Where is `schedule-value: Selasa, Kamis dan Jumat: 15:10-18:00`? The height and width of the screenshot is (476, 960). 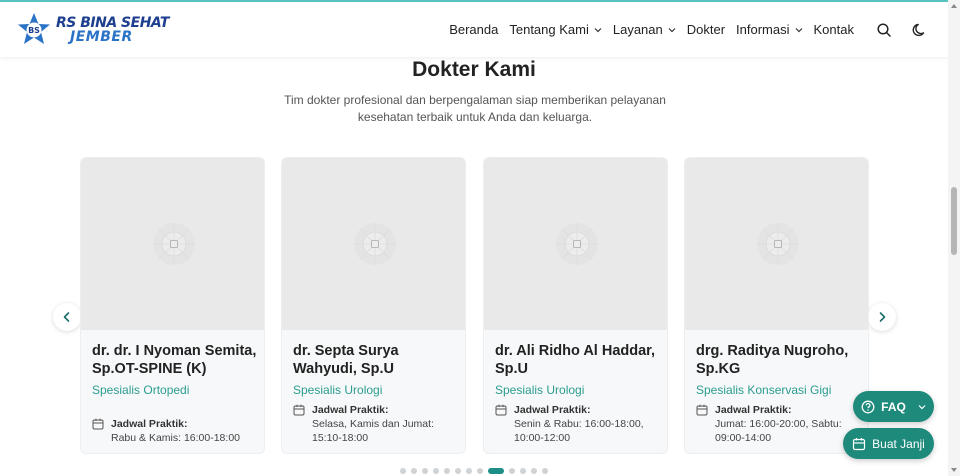
schedule-value: Selasa, Kamis dan Jumat: 15:10-18:00 is located at coordinates (373, 431).